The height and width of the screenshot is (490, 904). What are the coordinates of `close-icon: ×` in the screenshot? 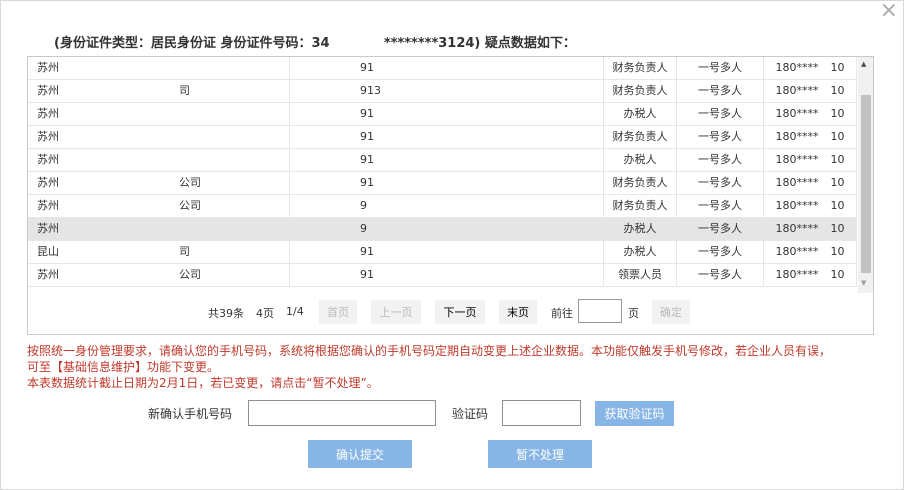 It's located at (889, 11).